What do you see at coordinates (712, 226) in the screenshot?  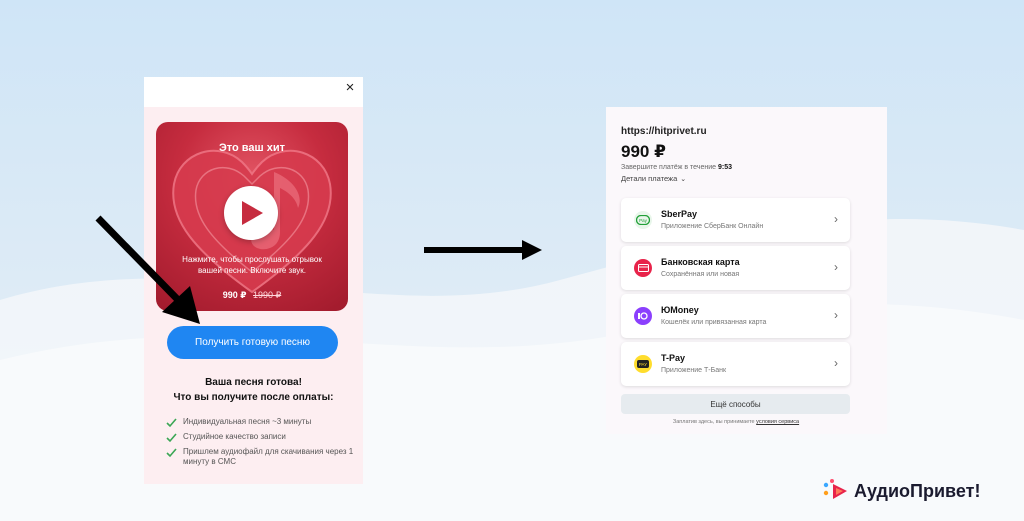 I see `method-sub: Приложение СберБанк Онлайн` at bounding box center [712, 226].